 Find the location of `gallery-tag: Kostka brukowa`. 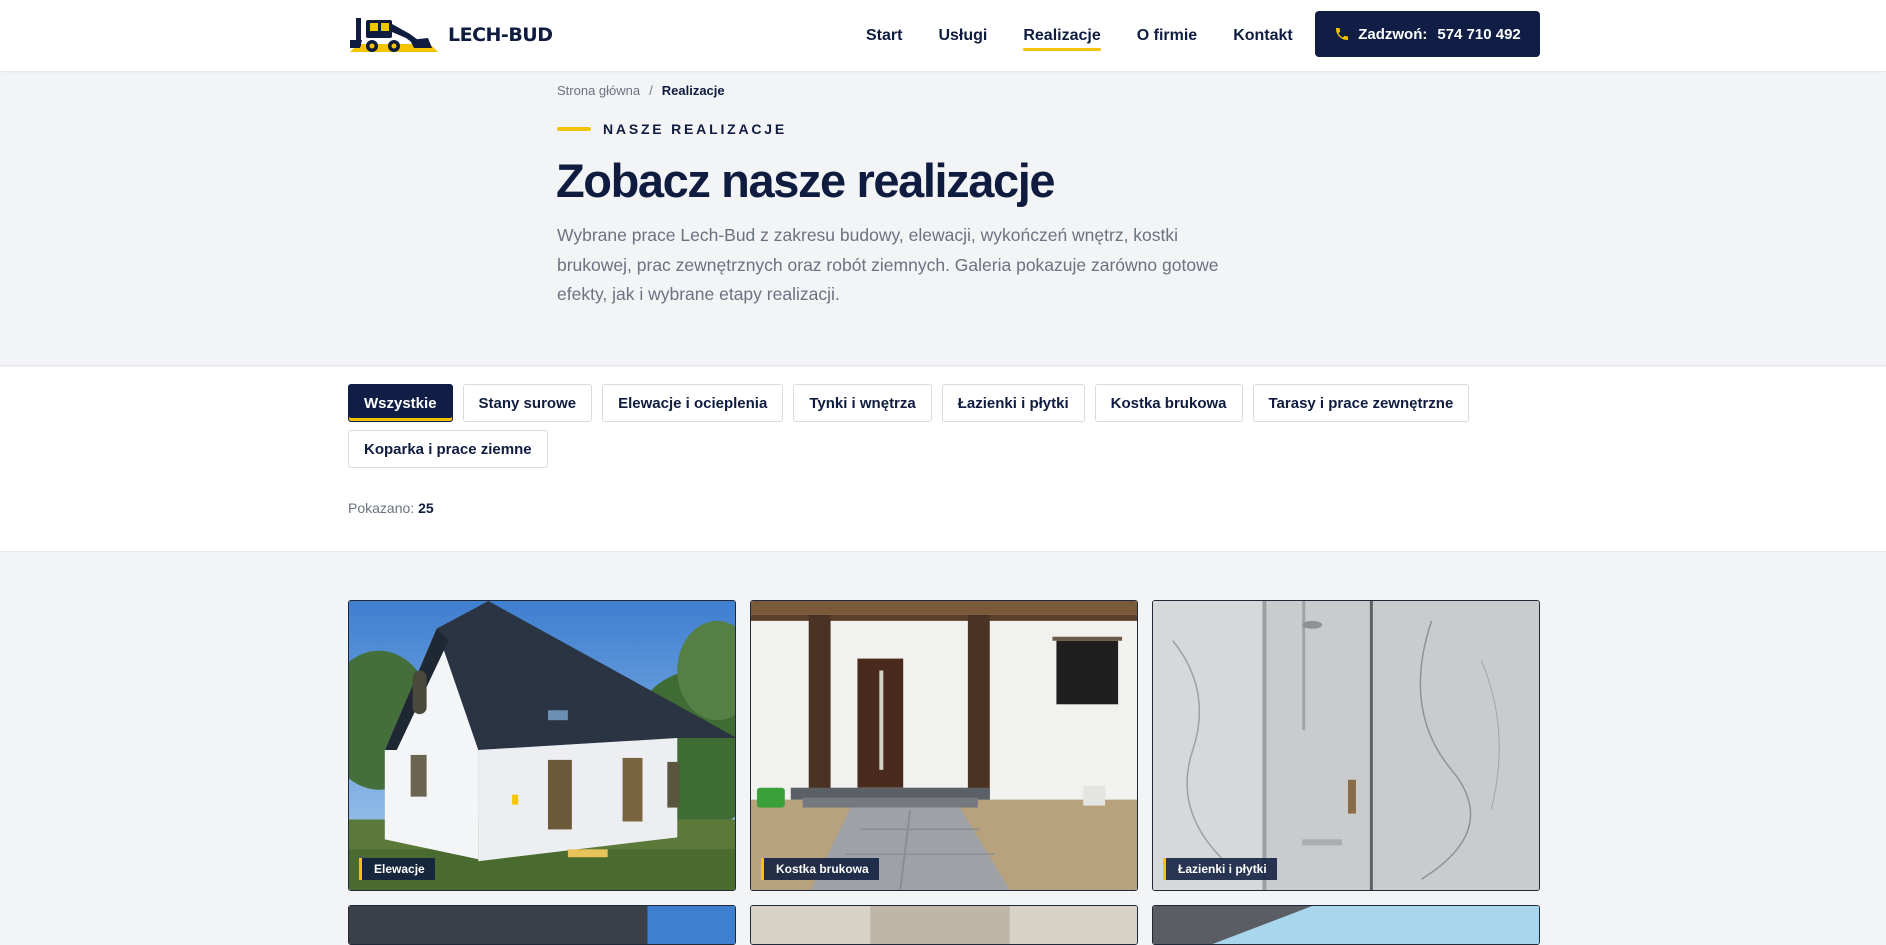

gallery-tag: Kostka brukowa is located at coordinates (820, 869).